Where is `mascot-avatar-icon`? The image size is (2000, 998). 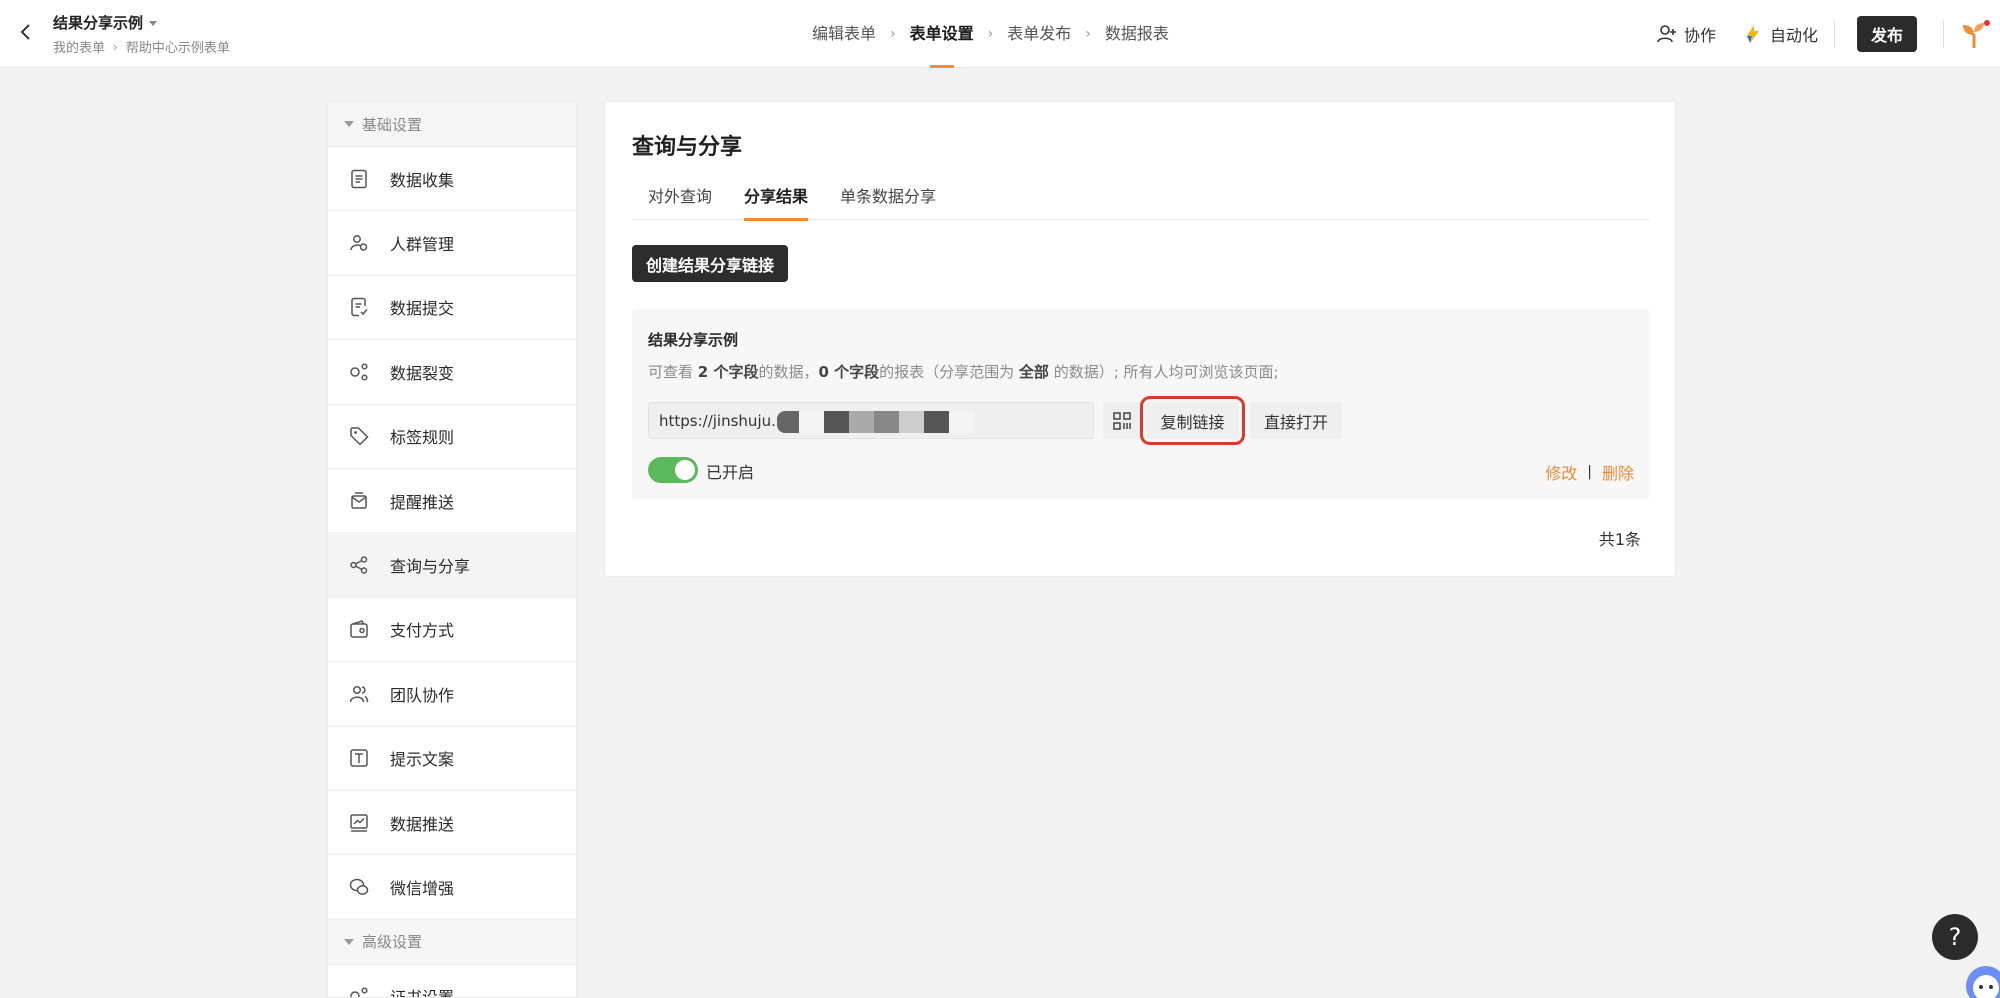 mascot-avatar-icon is located at coordinates (1983, 982).